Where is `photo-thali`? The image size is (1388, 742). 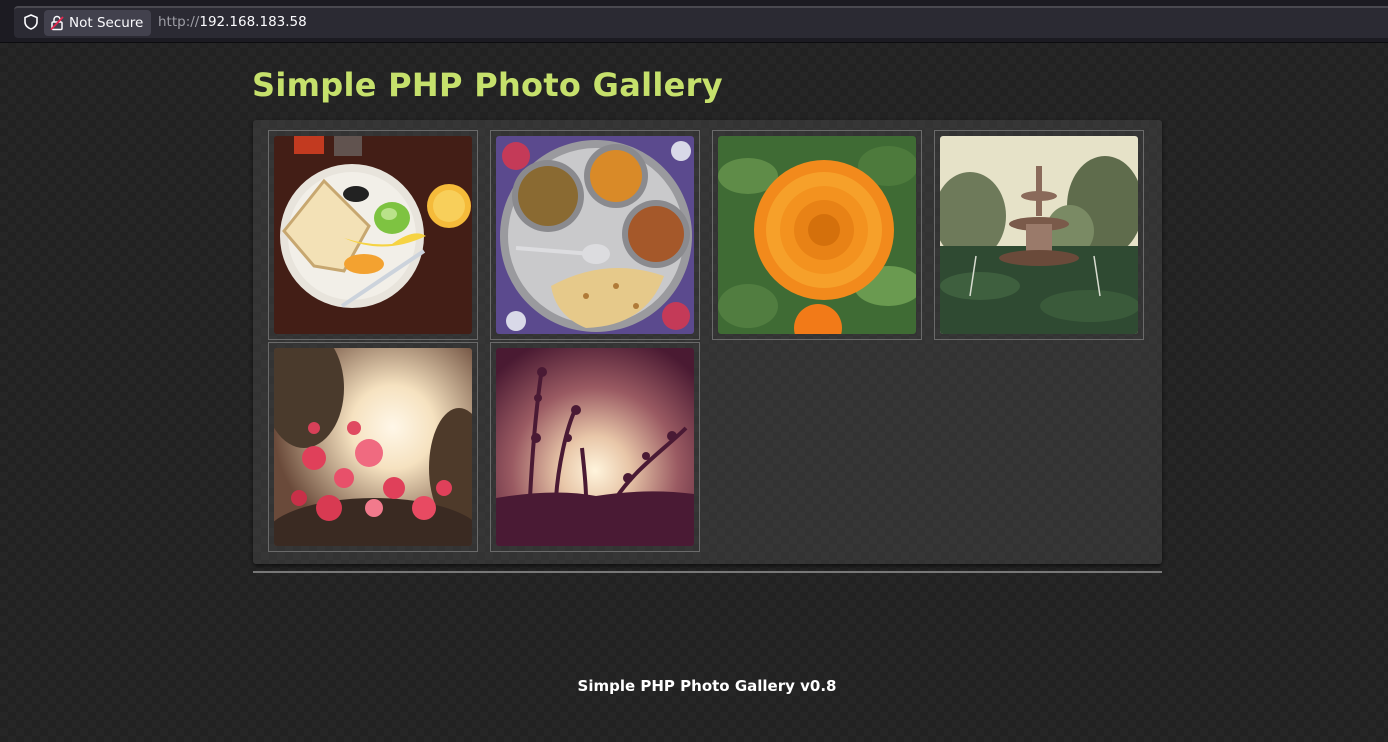 photo-thali is located at coordinates (595, 235).